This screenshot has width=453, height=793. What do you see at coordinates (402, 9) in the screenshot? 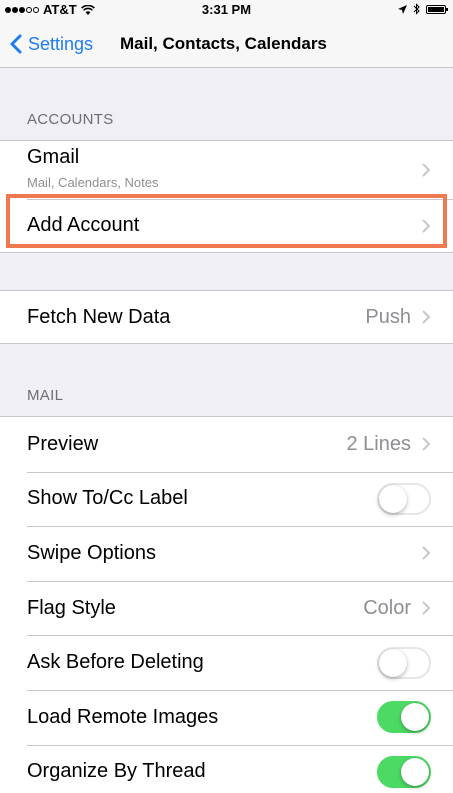
I see `location-arrow-icon` at bounding box center [402, 9].